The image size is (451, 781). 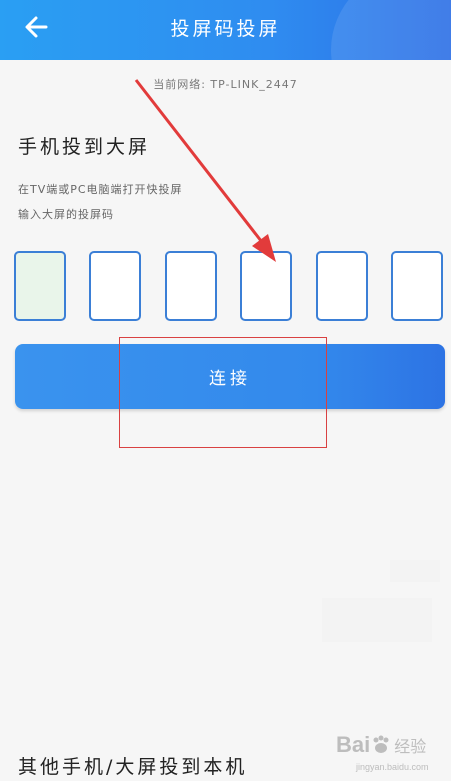 I want to click on connect-button: 连接, so click(x=230, y=376).